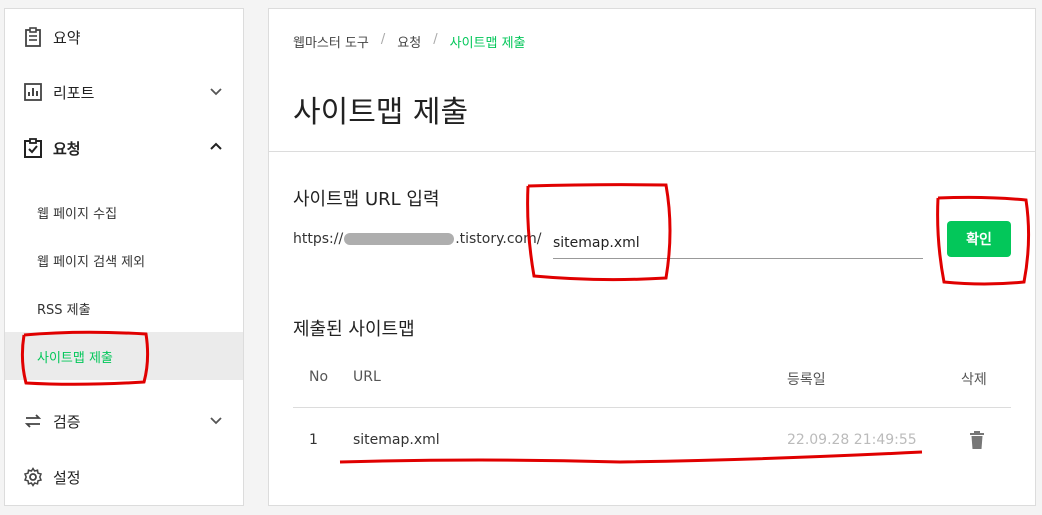 The height and width of the screenshot is (515, 1042). I want to click on sidebar-subitem-label: 사이트맵 제출, so click(75, 358).